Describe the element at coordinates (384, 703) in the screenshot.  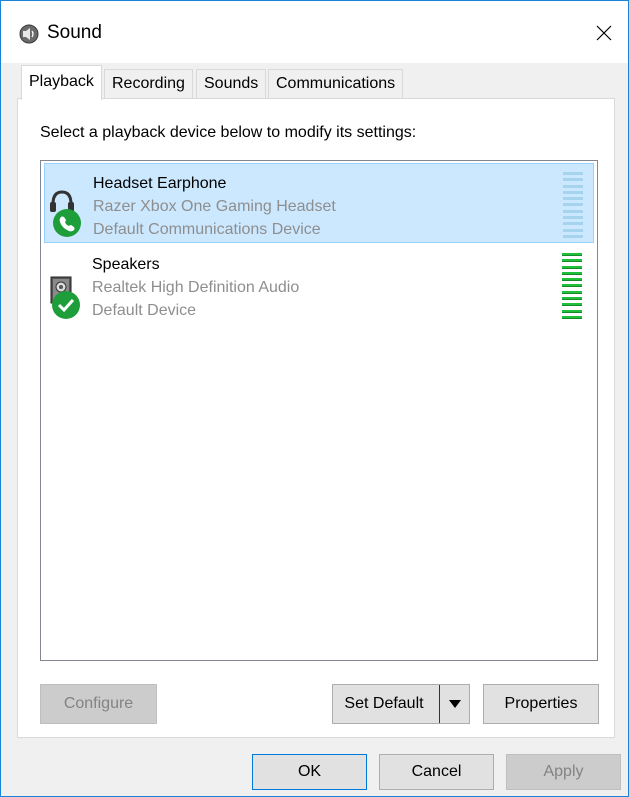
I see `set-default-label: Set Default` at that location.